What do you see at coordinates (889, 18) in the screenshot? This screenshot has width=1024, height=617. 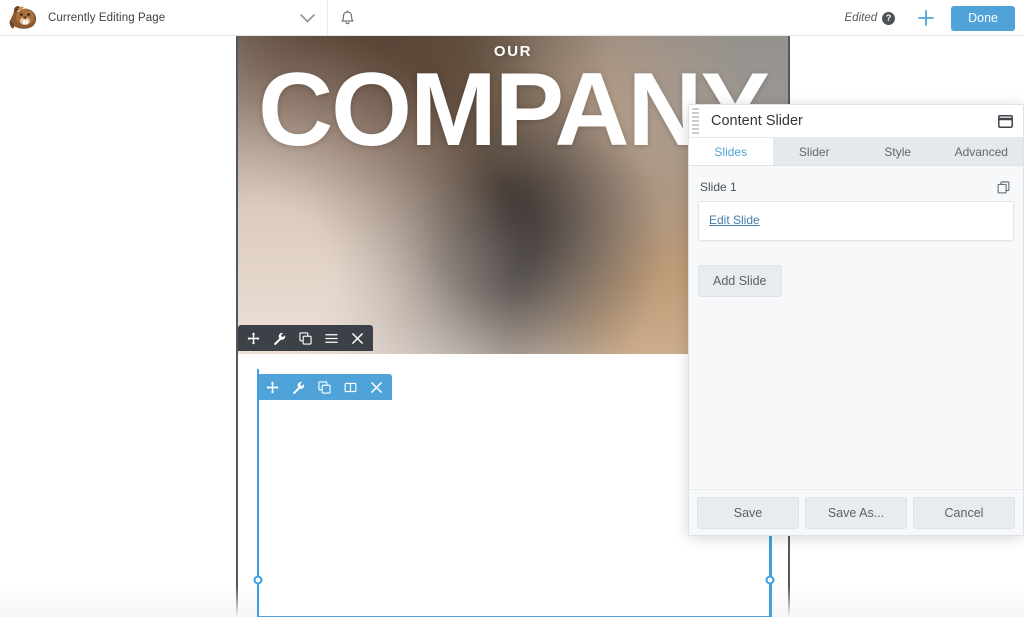 I see `help-icon: ?` at bounding box center [889, 18].